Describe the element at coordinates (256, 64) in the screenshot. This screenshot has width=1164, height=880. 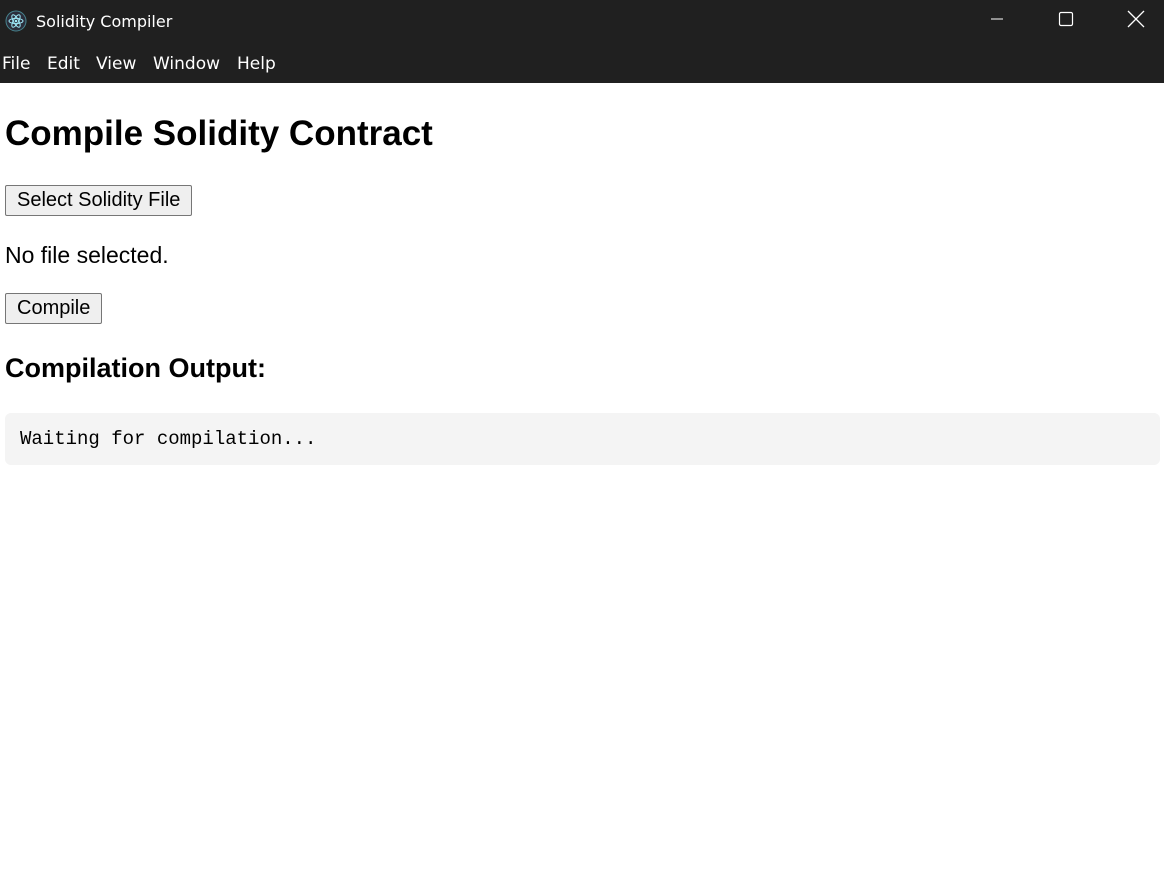
I see `menu-help: Help` at that location.